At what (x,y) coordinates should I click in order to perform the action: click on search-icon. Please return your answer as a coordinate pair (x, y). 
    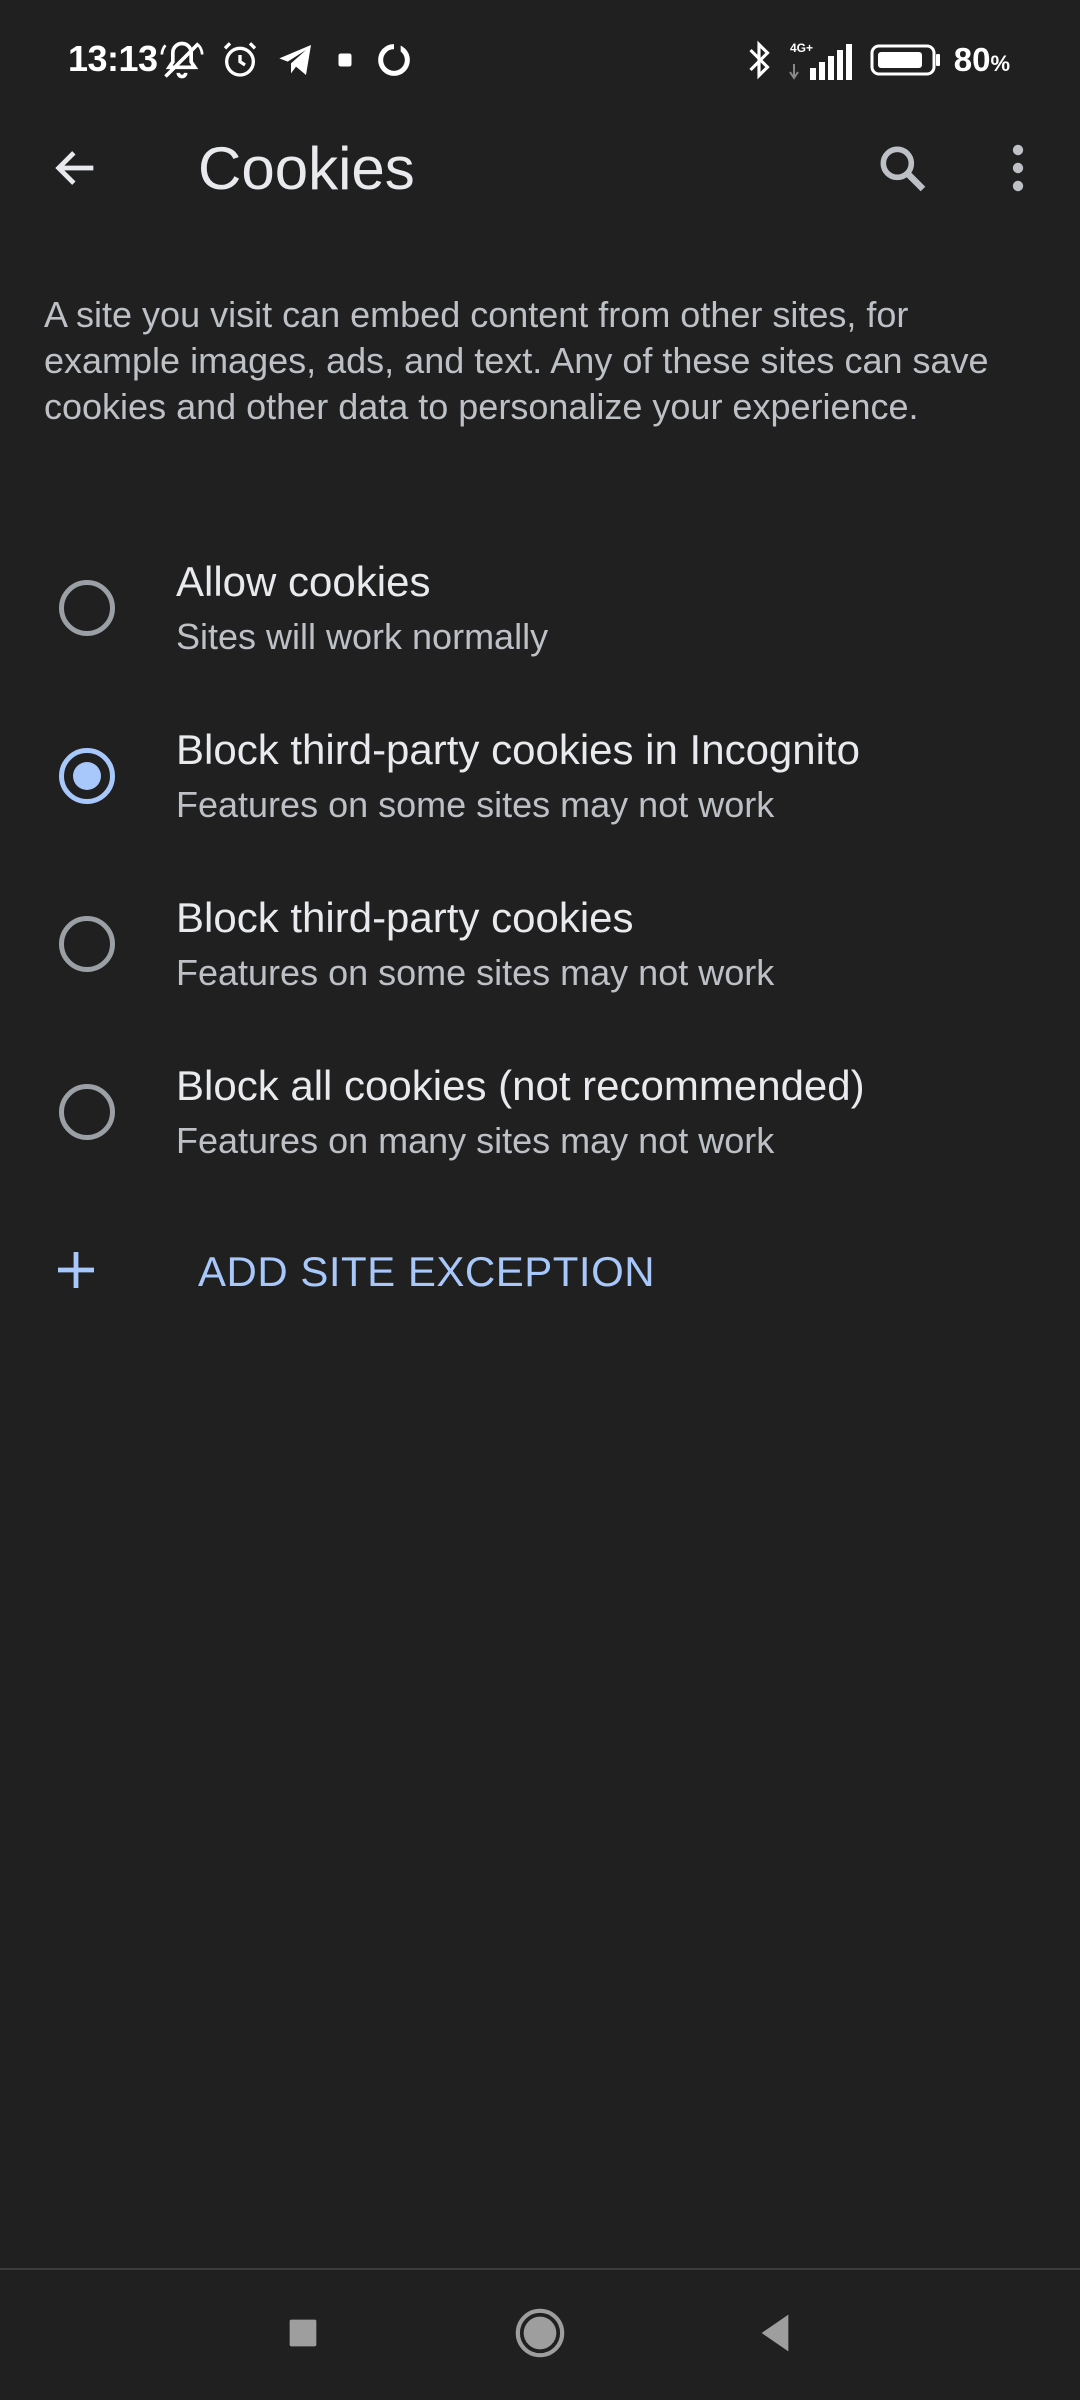
    Looking at the image, I should click on (902, 170).